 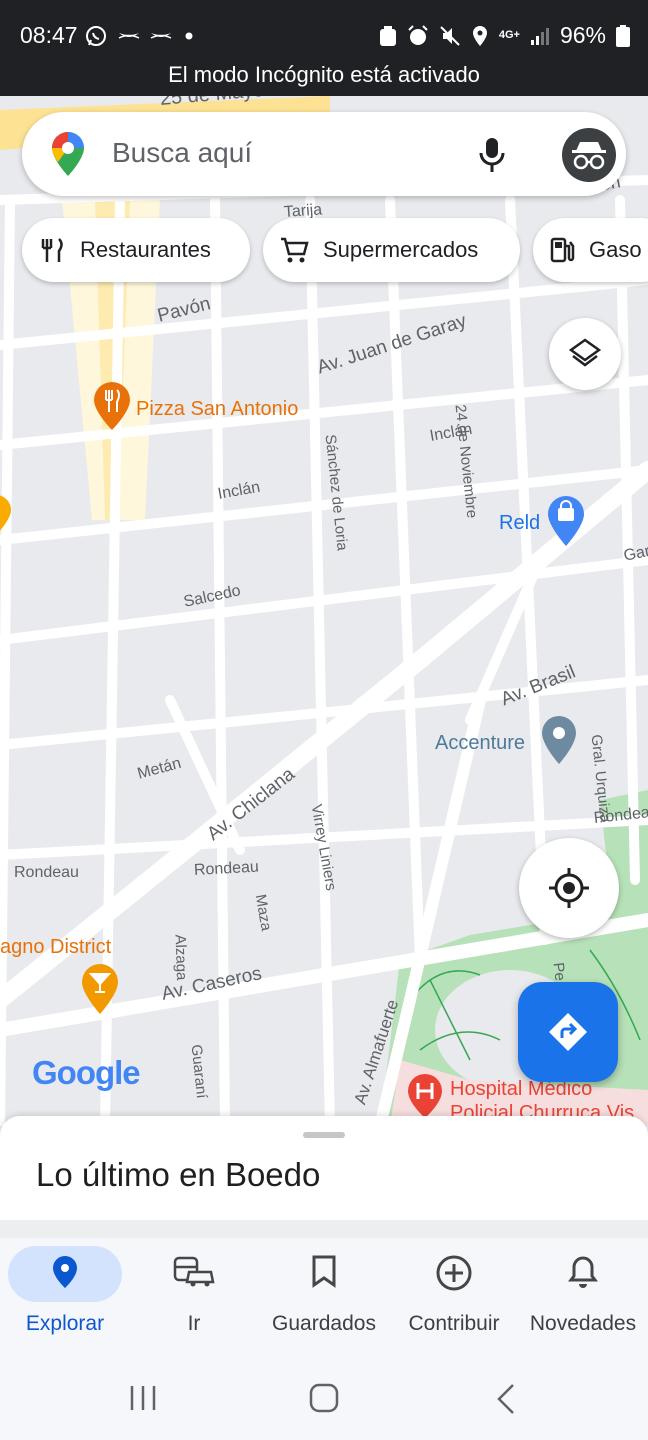 What do you see at coordinates (217, 409) in the screenshot?
I see `place-label-pizza: Pizza San Antonio` at bounding box center [217, 409].